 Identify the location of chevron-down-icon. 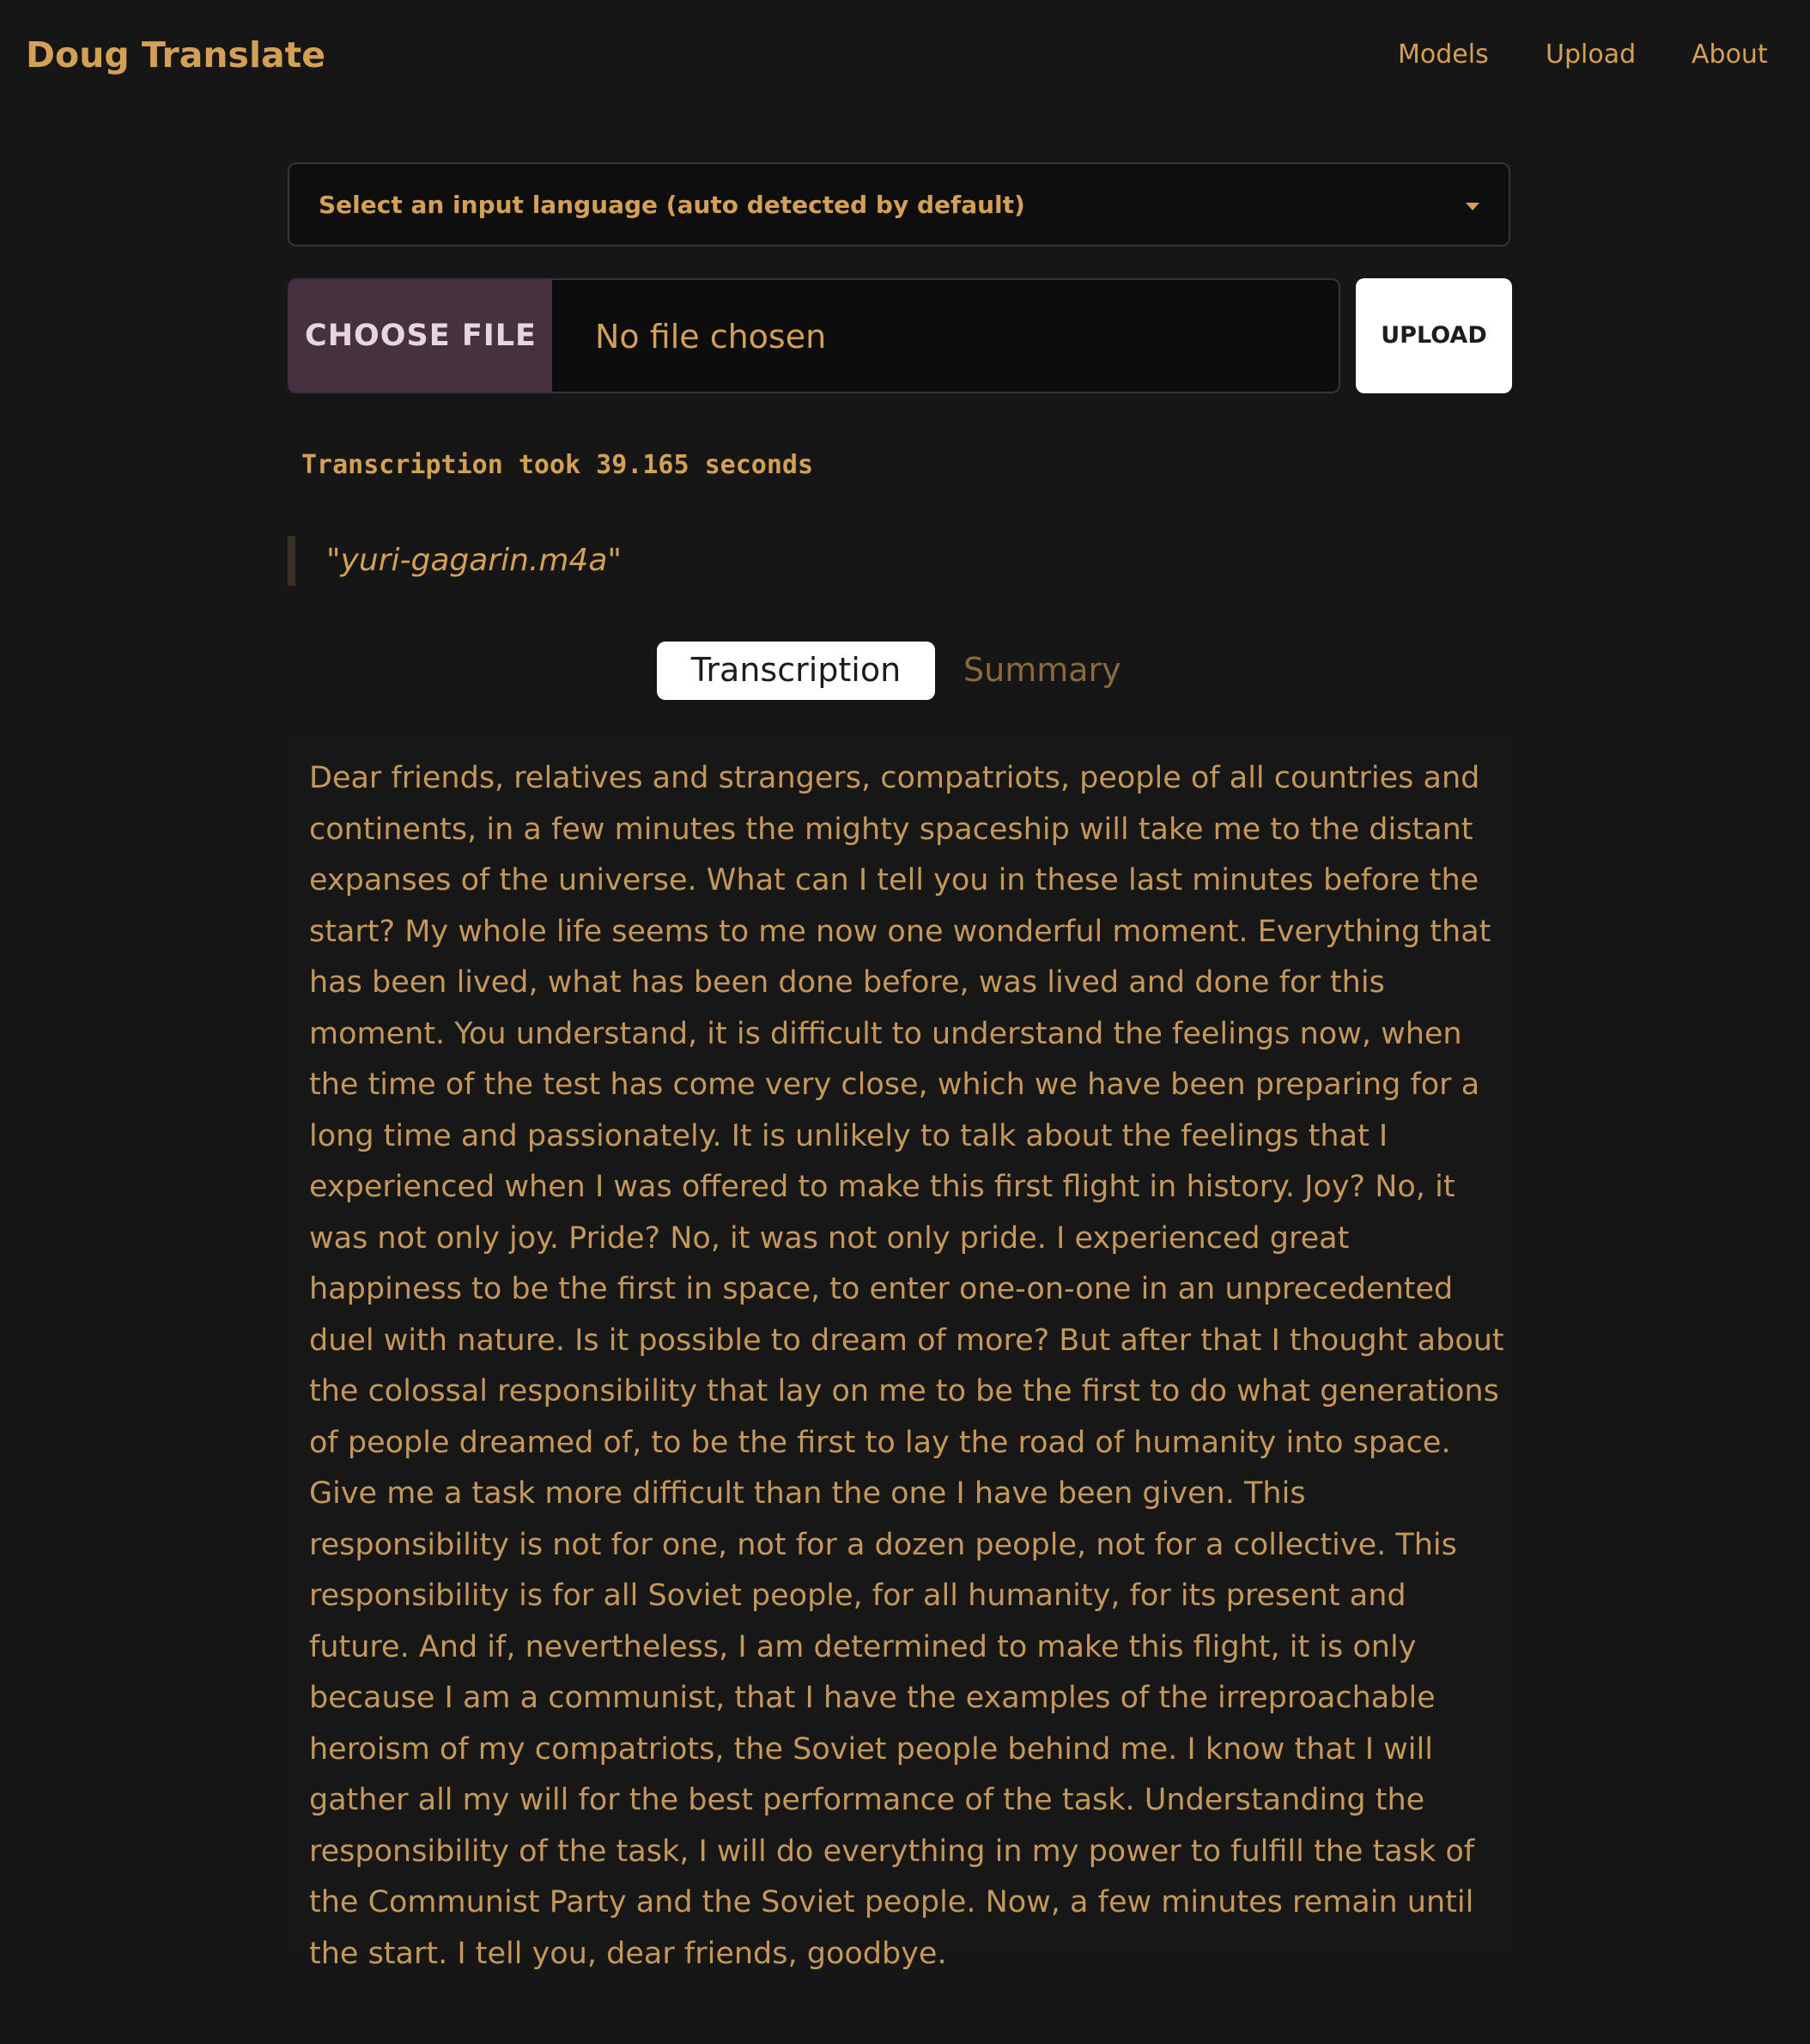
(1472, 206).